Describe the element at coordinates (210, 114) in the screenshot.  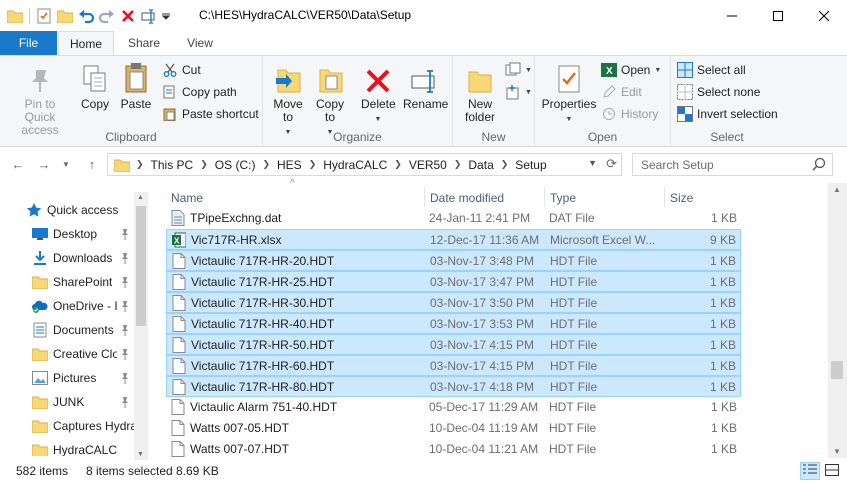
I see `paste-shortcut-button: Paste shortcut` at that location.